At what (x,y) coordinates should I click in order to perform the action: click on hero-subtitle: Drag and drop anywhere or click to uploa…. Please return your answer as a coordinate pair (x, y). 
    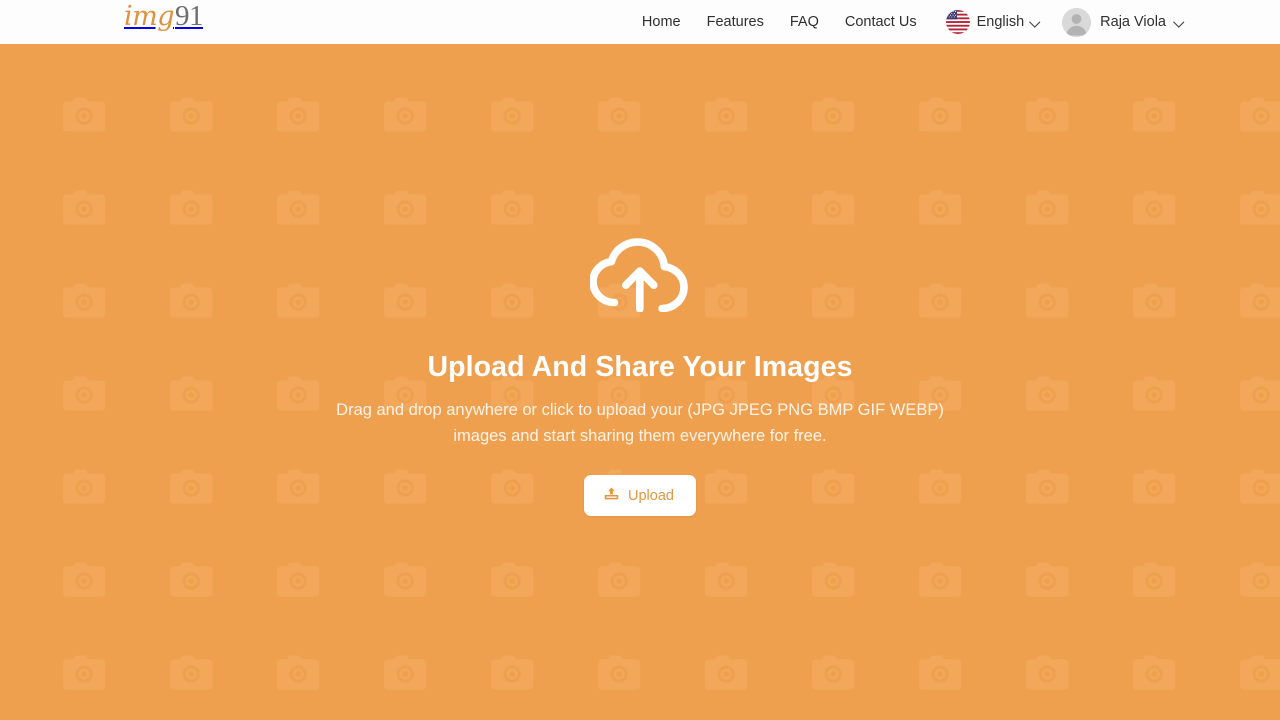
    Looking at the image, I should click on (640, 423).